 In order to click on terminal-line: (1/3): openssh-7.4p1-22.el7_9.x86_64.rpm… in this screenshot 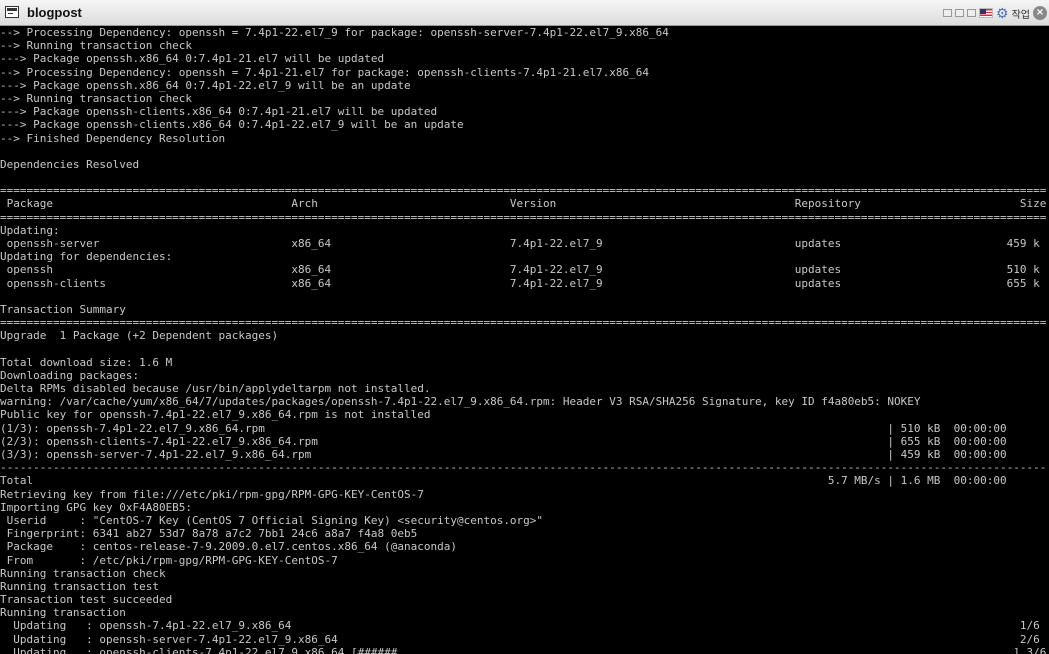, I will do `click(503, 428)`.